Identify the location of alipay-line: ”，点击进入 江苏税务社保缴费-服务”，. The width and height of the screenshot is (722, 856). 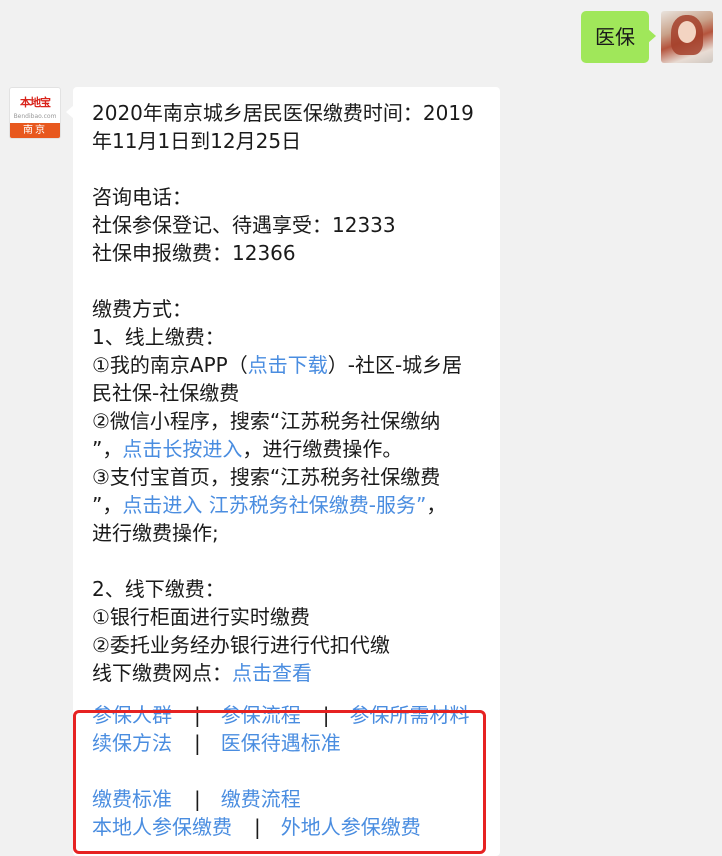
(296, 505).